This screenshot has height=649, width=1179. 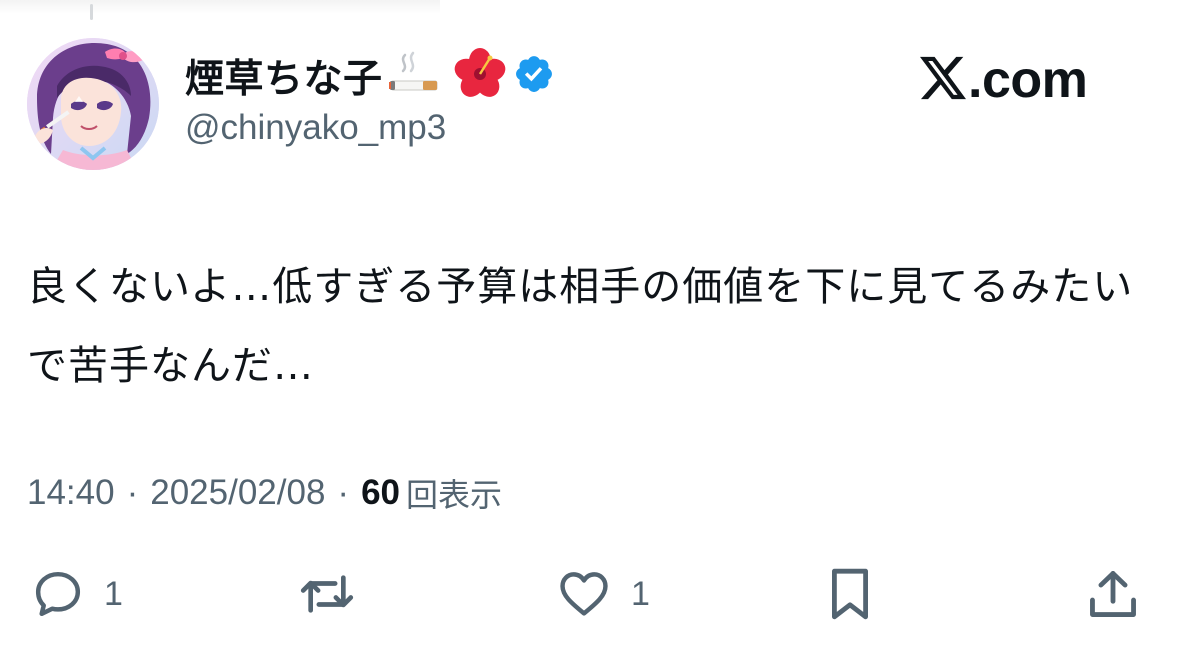 I want to click on avatar, so click(x=93, y=104).